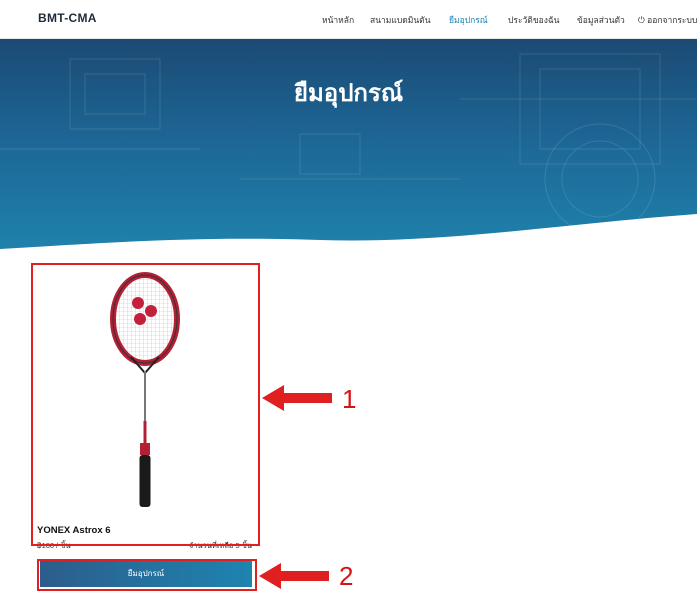 Image resolution: width=697 pixels, height=592 pixels. Describe the element at coordinates (146, 574) in the screenshot. I see `borrow-equipment-button: ยืมอุปกรณ์` at that location.